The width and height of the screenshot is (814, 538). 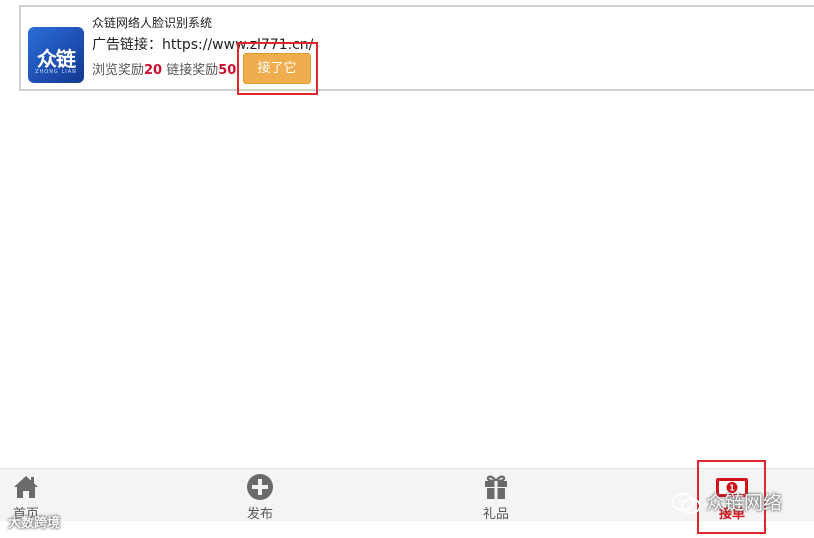 I want to click on accept-button: 接了它, so click(x=277, y=68).